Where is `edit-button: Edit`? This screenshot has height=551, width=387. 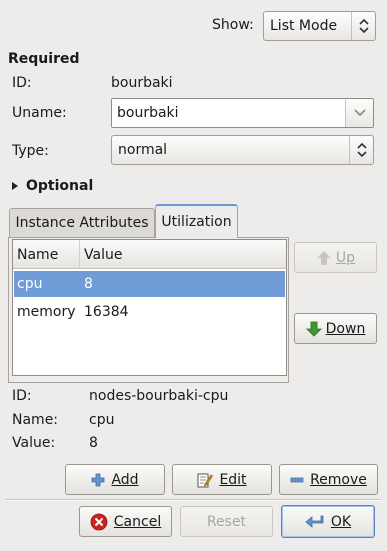
edit-button: Edit is located at coordinates (222, 479).